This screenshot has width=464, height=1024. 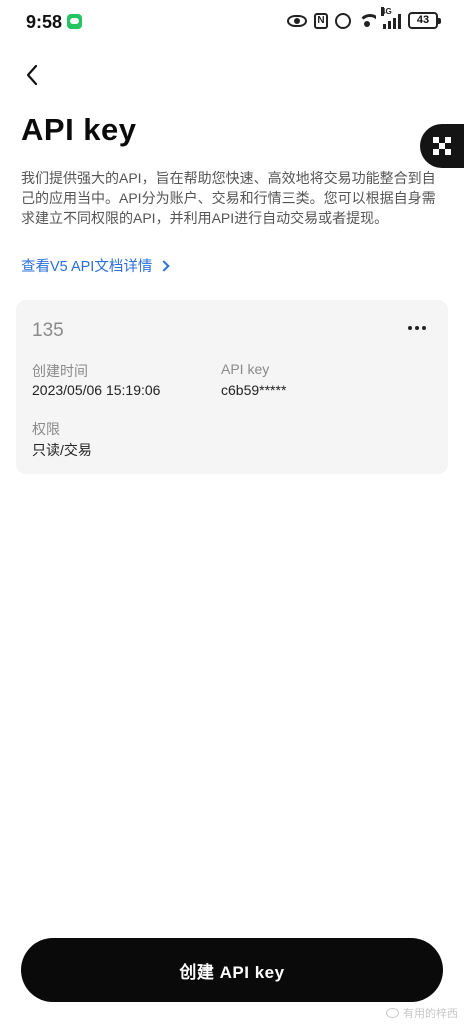 I want to click on api-key-label: API key, so click(x=245, y=369).